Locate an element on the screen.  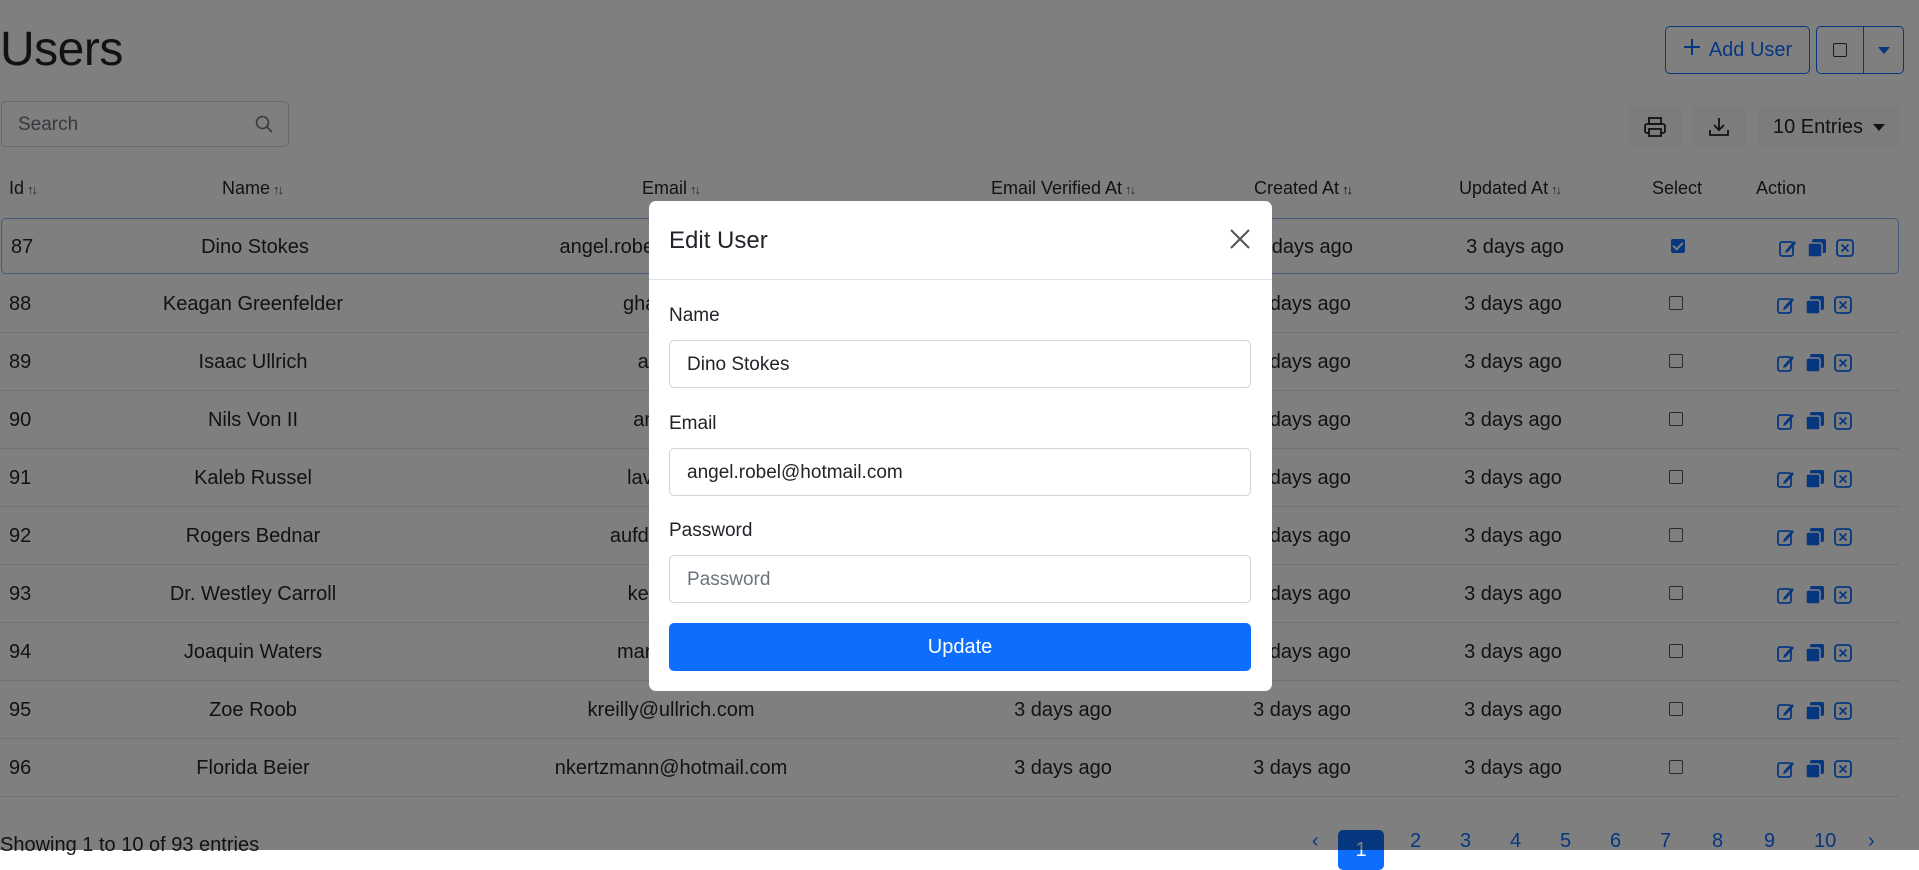
modal-header: Edit User is located at coordinates (960, 240).